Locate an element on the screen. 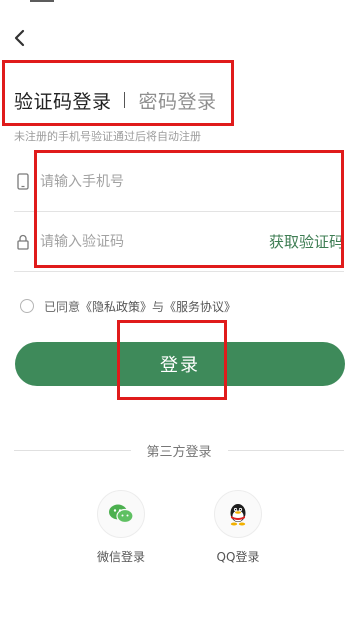  wechat-icon is located at coordinates (121, 514).